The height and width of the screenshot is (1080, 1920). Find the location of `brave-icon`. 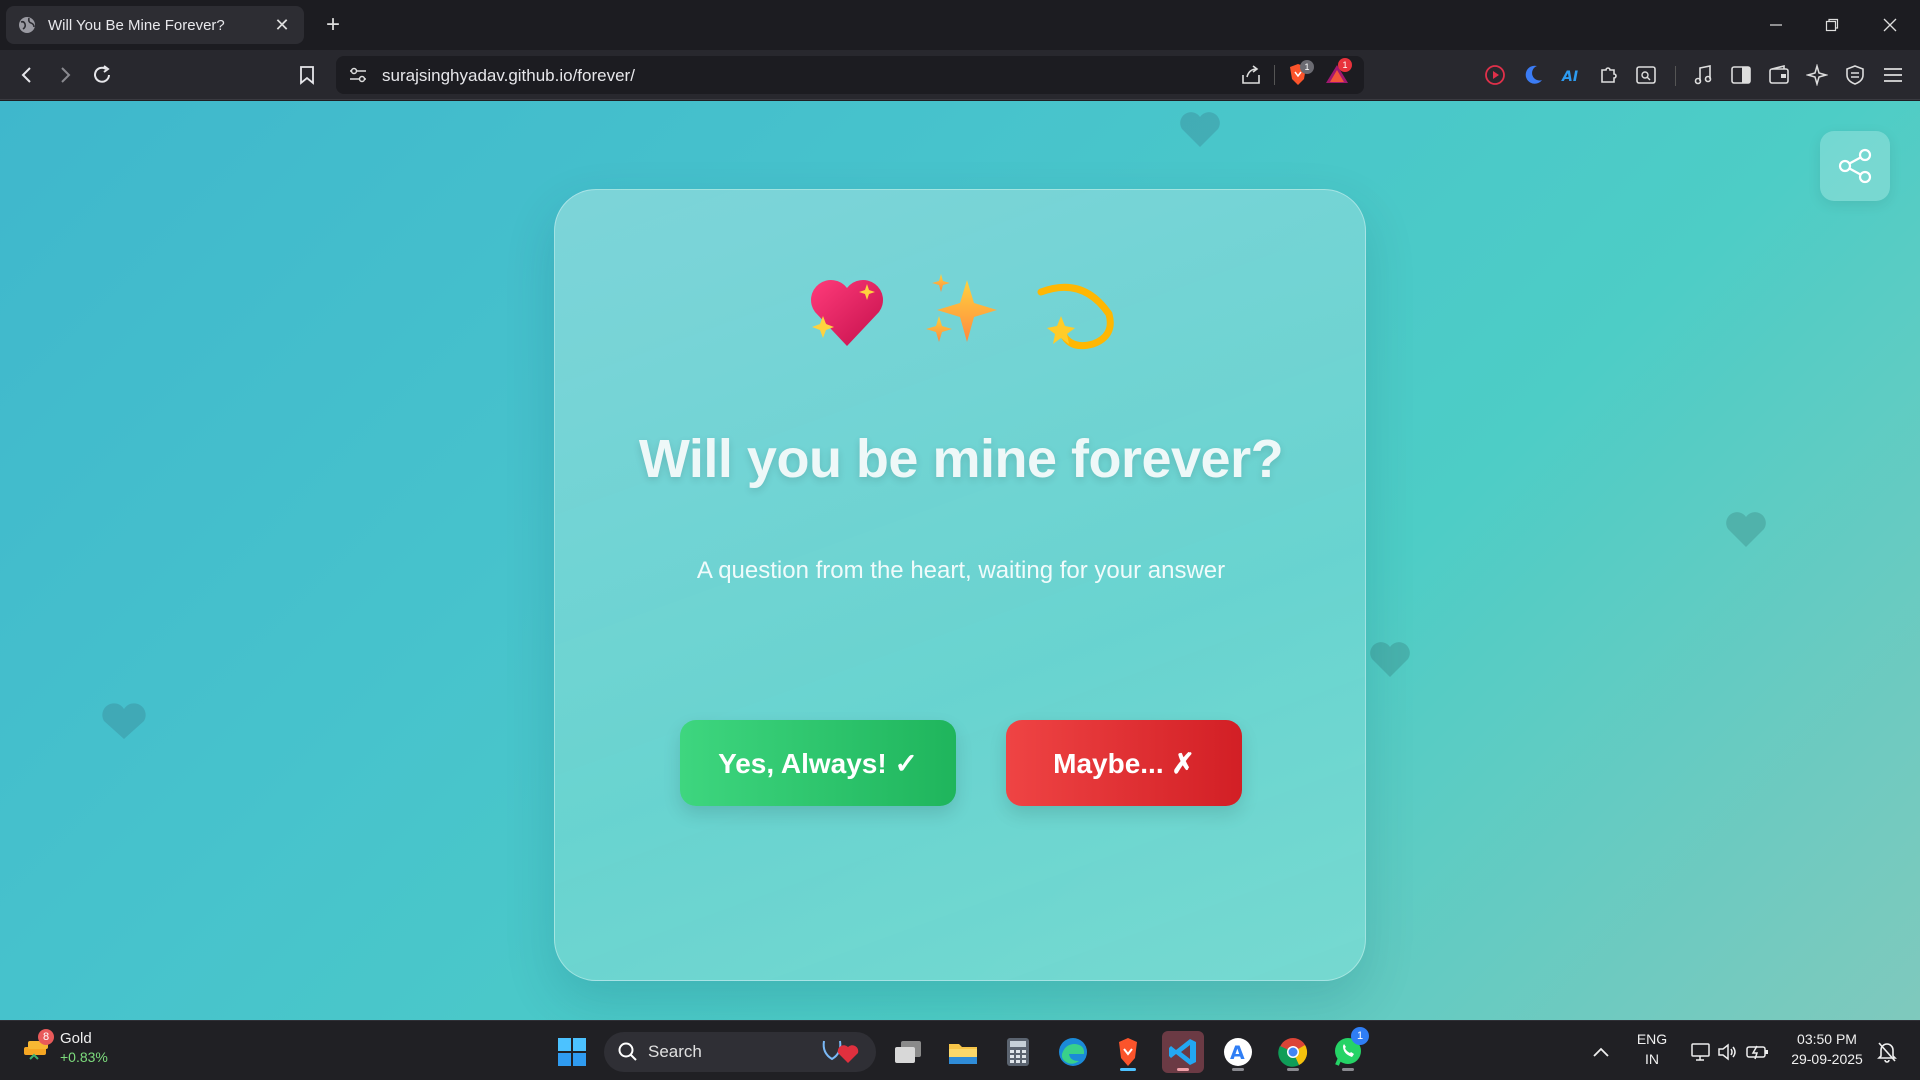

brave-icon is located at coordinates (1128, 1052).